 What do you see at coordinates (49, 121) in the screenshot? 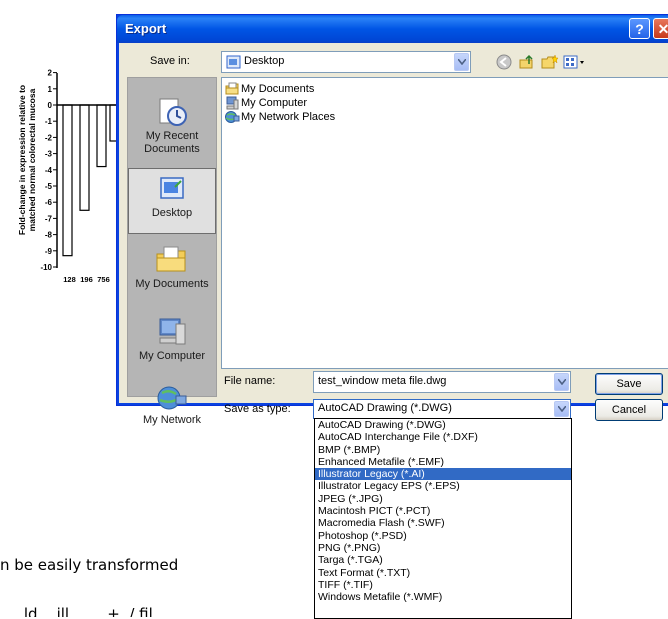
I see `chart-y-tick-label: -1` at bounding box center [49, 121].